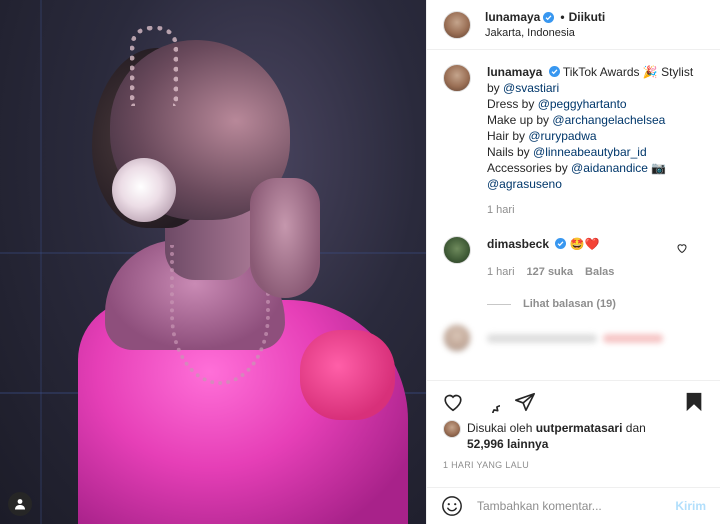 This screenshot has height=524, width=720. What do you see at coordinates (347, 375) in the screenshot?
I see `photo-sleeve` at bounding box center [347, 375].